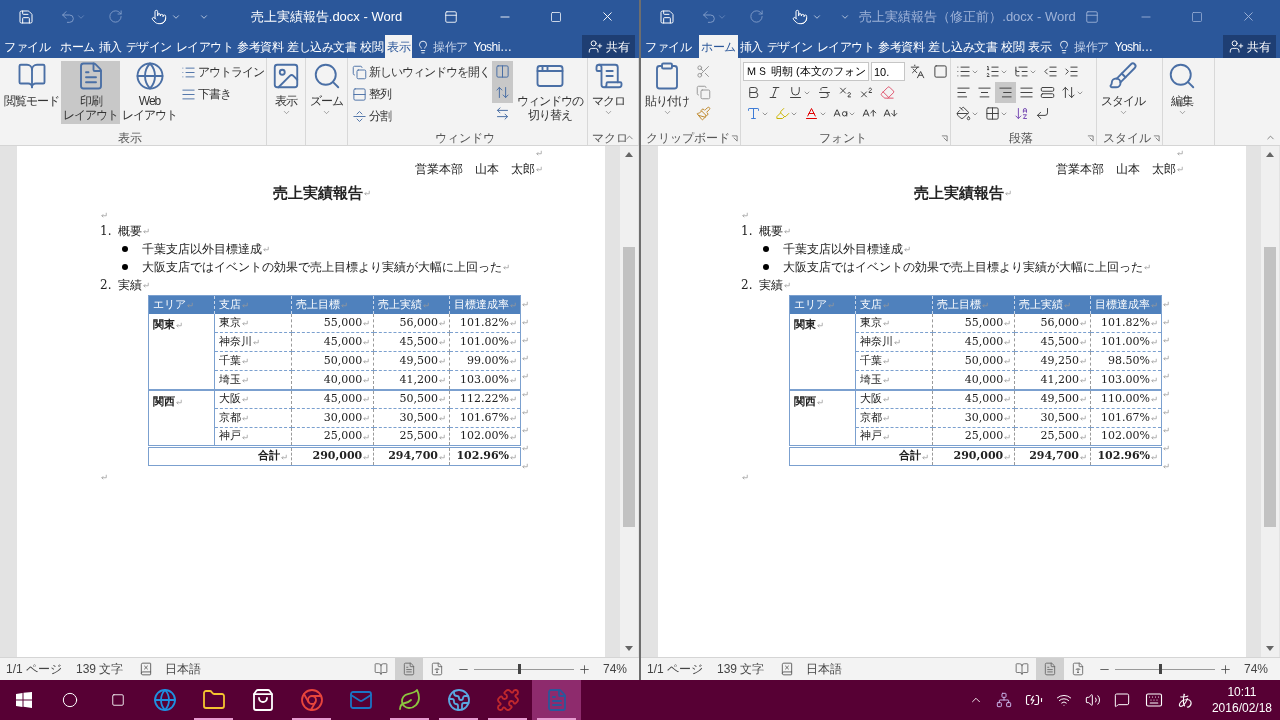 The image size is (1280, 720). Describe the element at coordinates (958, 193) in the screenshot. I see `document-title: 売上実績報告` at that location.